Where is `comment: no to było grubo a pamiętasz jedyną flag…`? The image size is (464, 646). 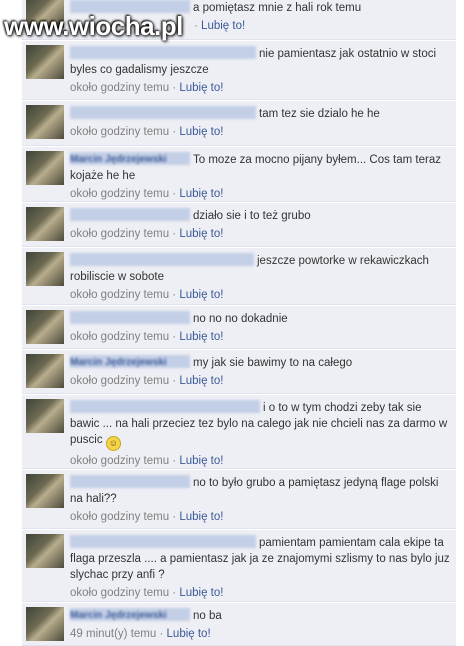 comment: no to było grubo a pamiętasz jedyną flag… is located at coordinates (239, 499).